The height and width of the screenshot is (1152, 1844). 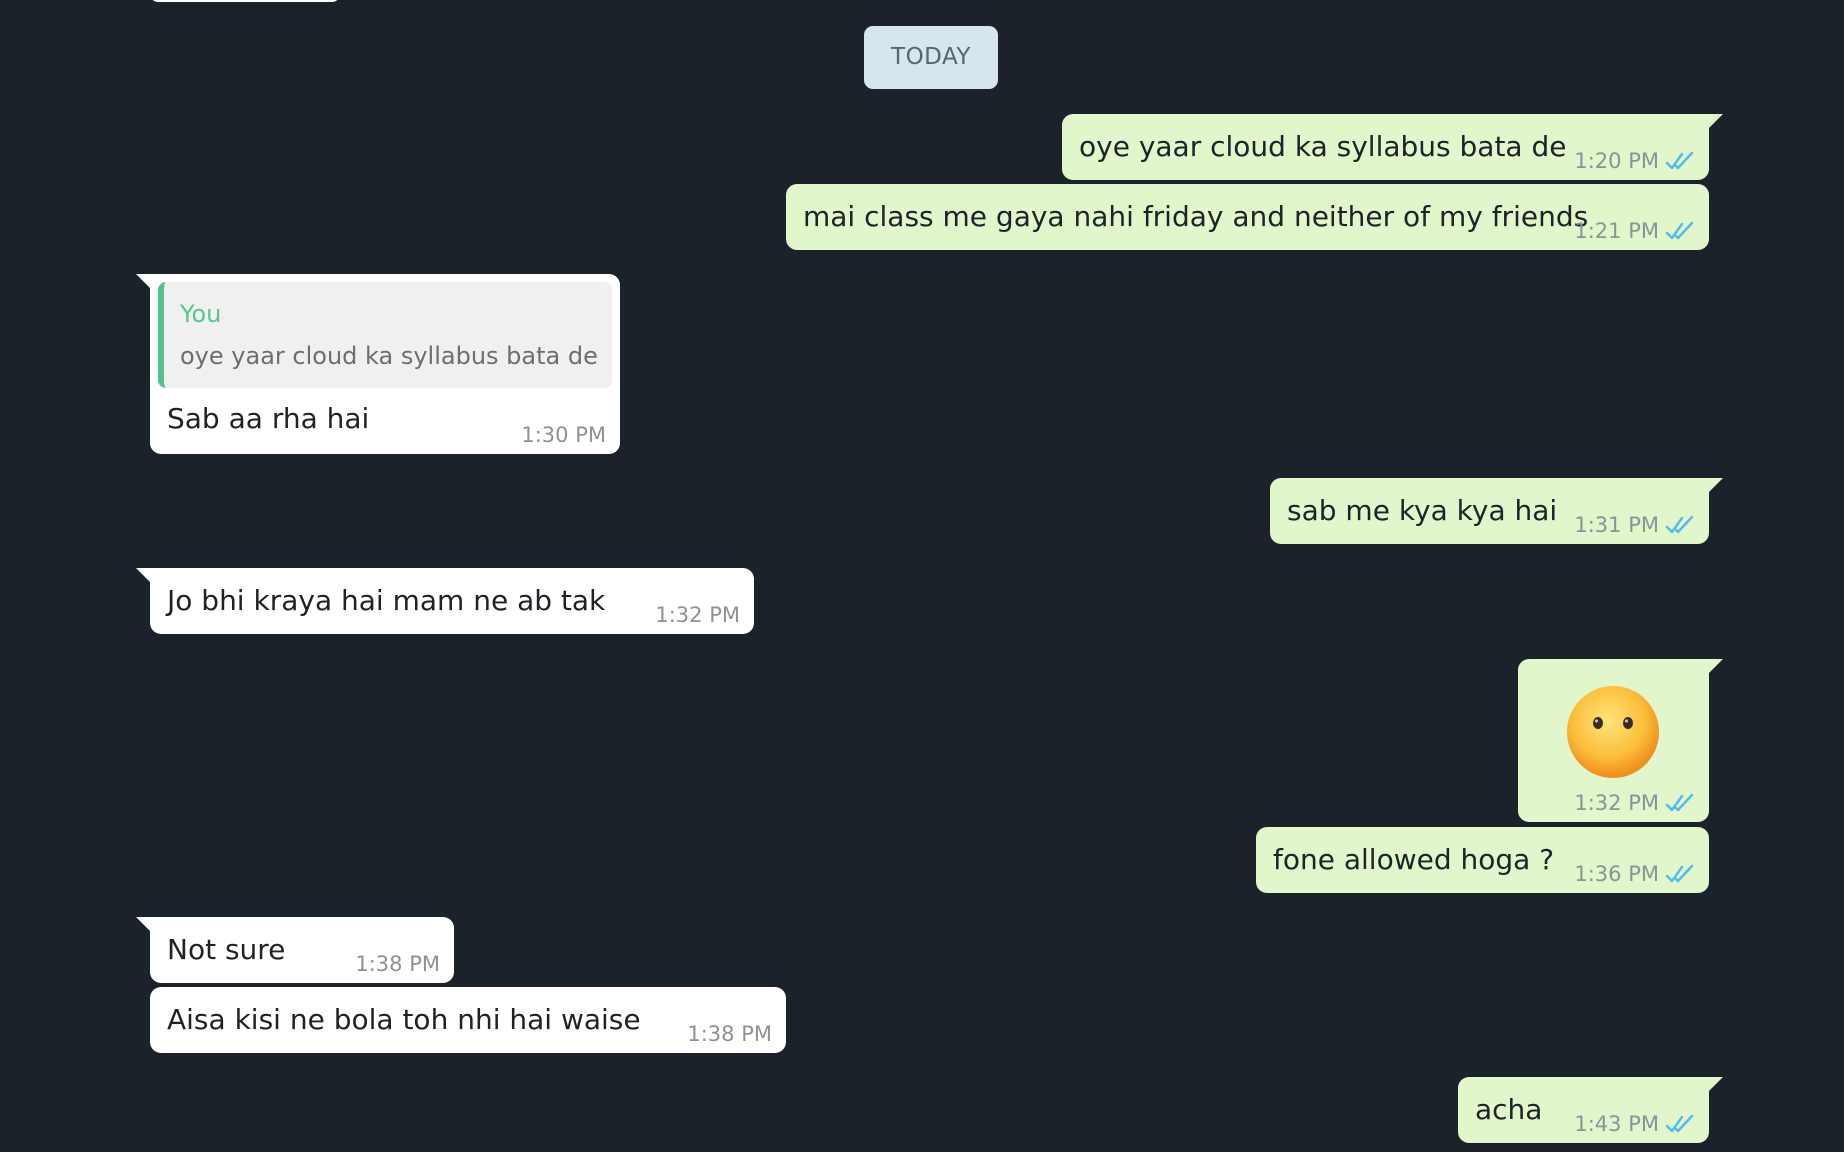 What do you see at coordinates (1323, 146) in the screenshot?
I see `message-text: oye yaar cloud ka syllabus bata de` at bounding box center [1323, 146].